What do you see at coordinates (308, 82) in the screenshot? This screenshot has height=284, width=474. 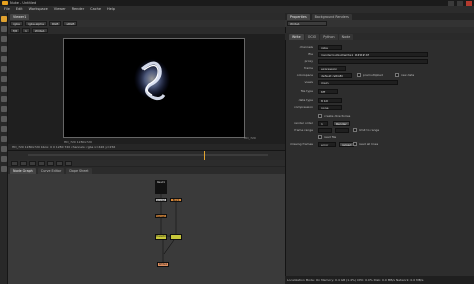 I see `views-label: views` at bounding box center [308, 82].